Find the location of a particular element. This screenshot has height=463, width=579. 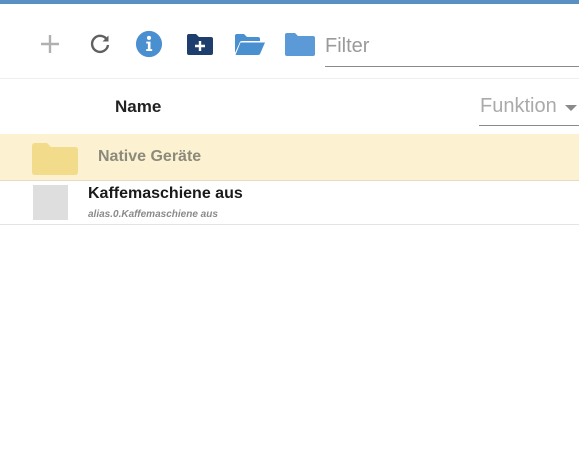

function-select: Funktion is located at coordinates (529, 109).